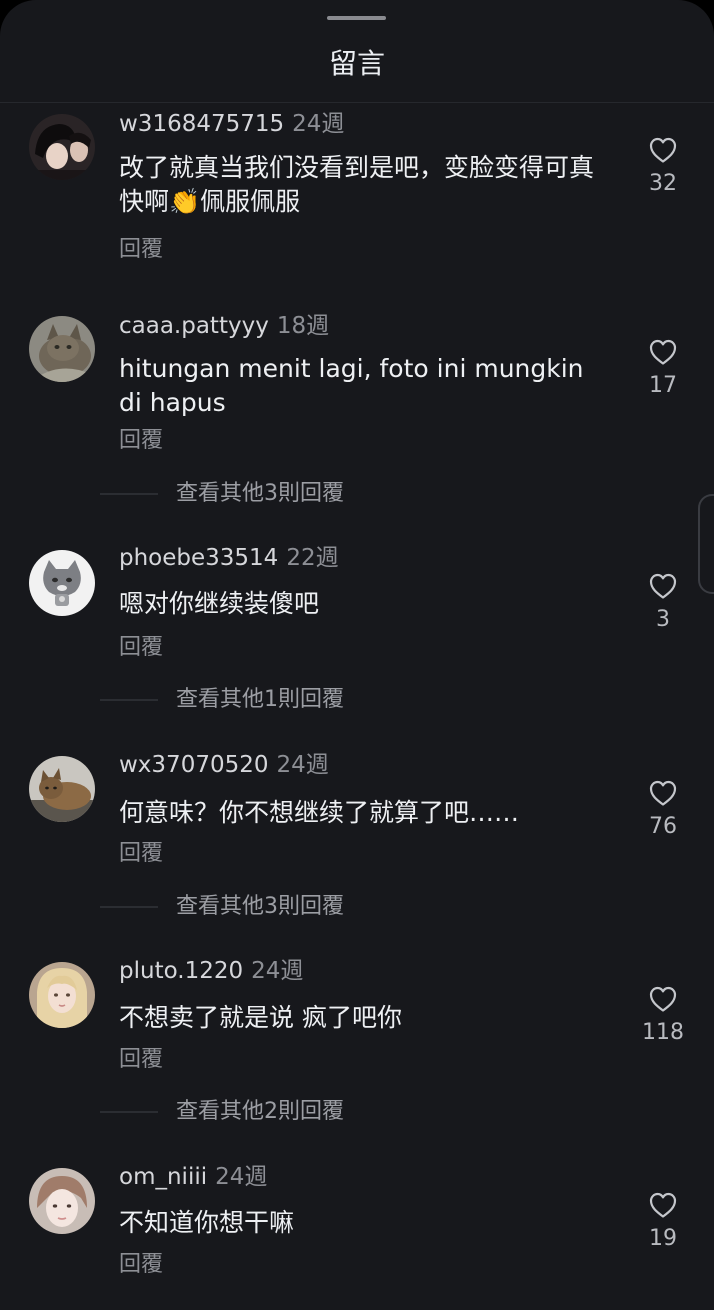 The height and width of the screenshot is (1310, 714). What do you see at coordinates (663, 385) in the screenshot?
I see `like-count: 17` at bounding box center [663, 385].